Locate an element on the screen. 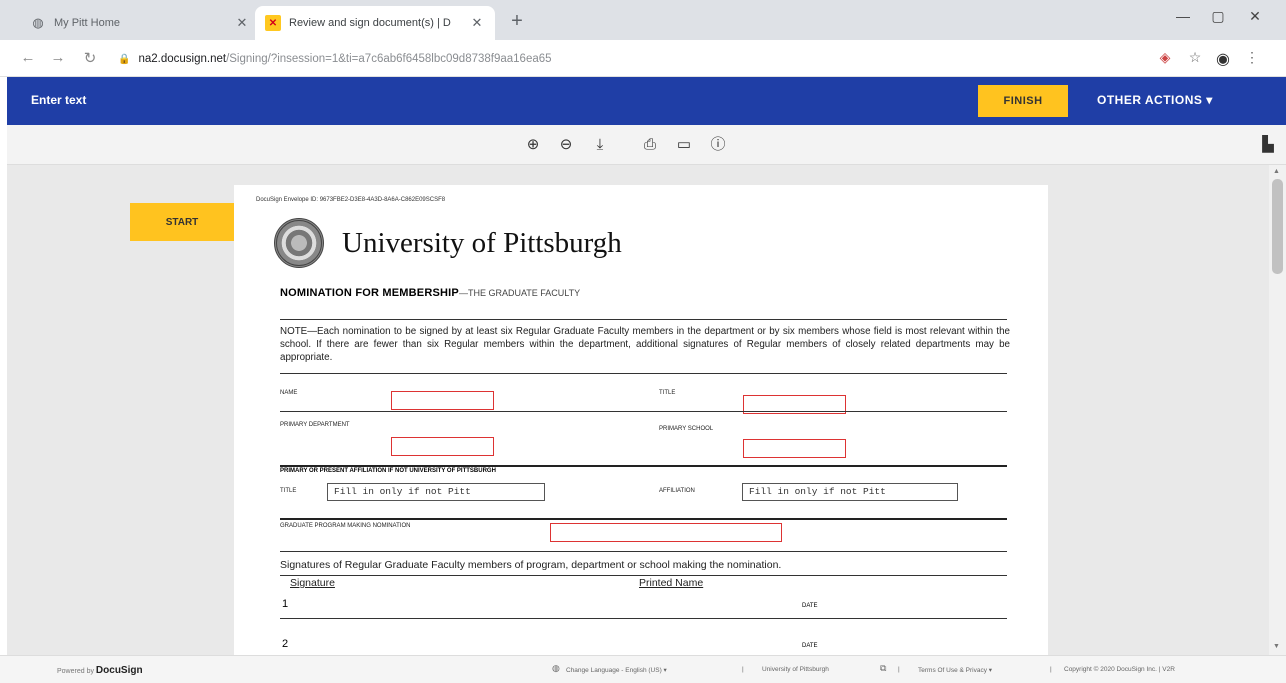 This screenshot has height=683, width=1286. forward-arrow-icon: → is located at coordinates (58, 57).